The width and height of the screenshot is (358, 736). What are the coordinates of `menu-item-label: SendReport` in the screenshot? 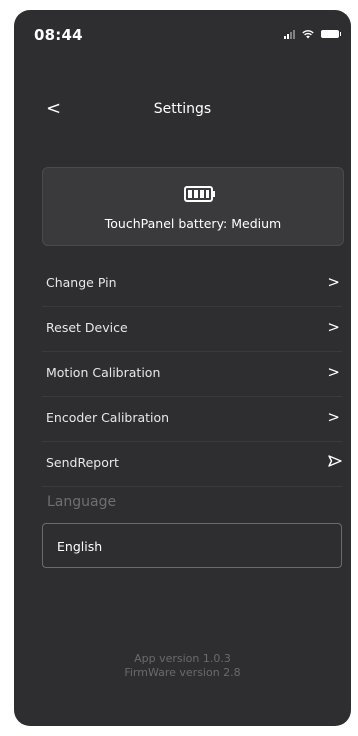 It's located at (82, 462).